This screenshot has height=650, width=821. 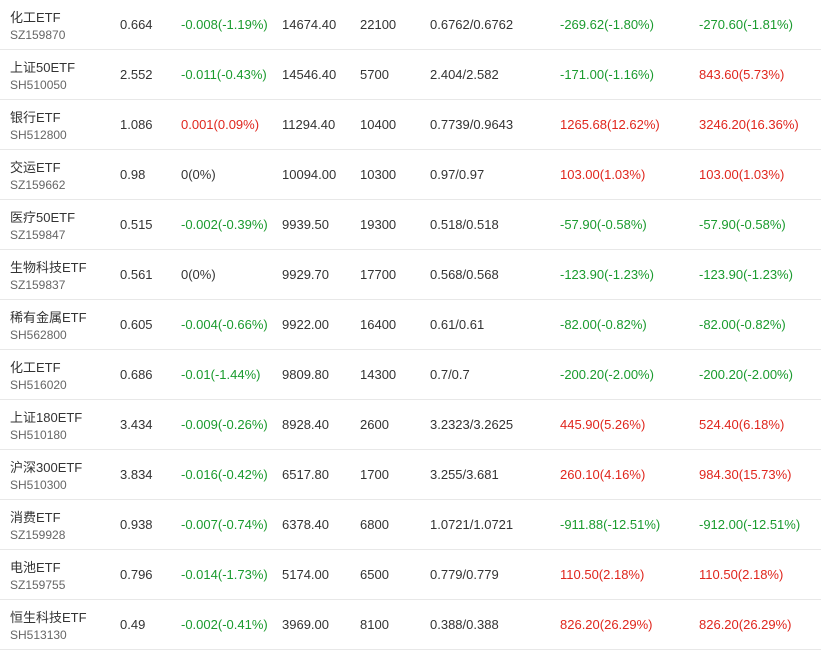 I want to click on total-profit-cell: 843.60(5.73%), so click(x=742, y=74).